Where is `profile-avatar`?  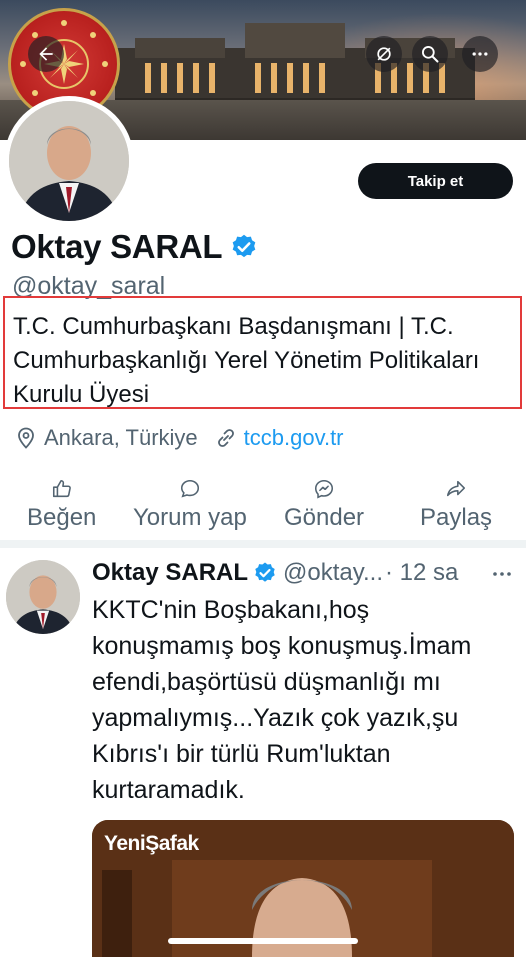 profile-avatar is located at coordinates (69, 161).